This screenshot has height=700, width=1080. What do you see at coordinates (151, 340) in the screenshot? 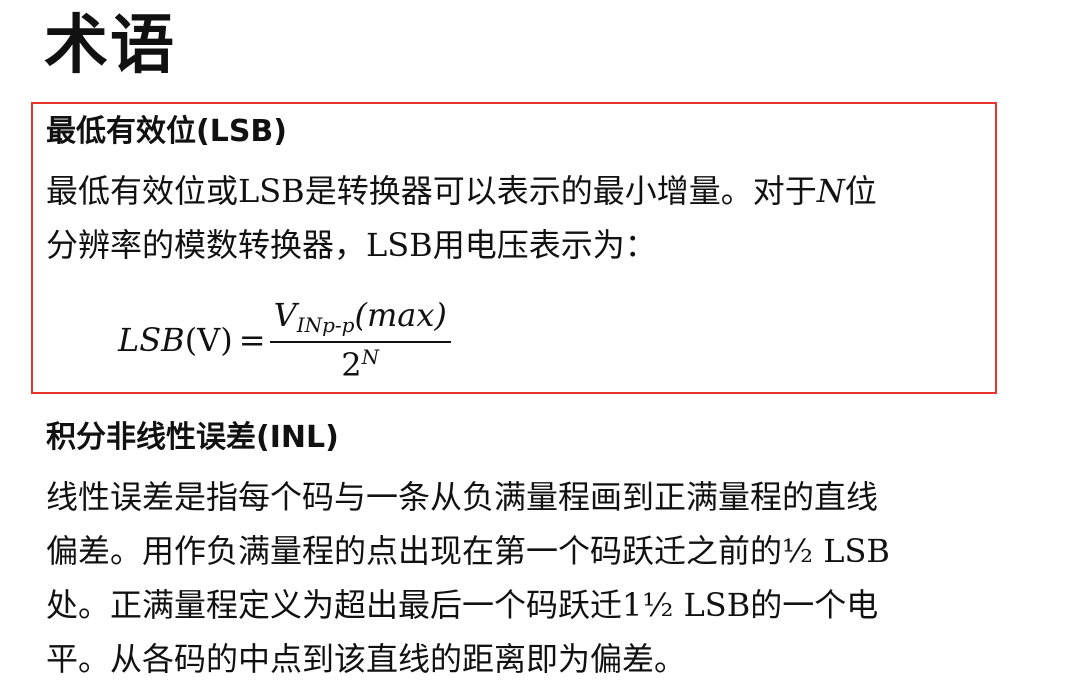
I see `formula-lhs-symbol: LSB` at bounding box center [151, 340].